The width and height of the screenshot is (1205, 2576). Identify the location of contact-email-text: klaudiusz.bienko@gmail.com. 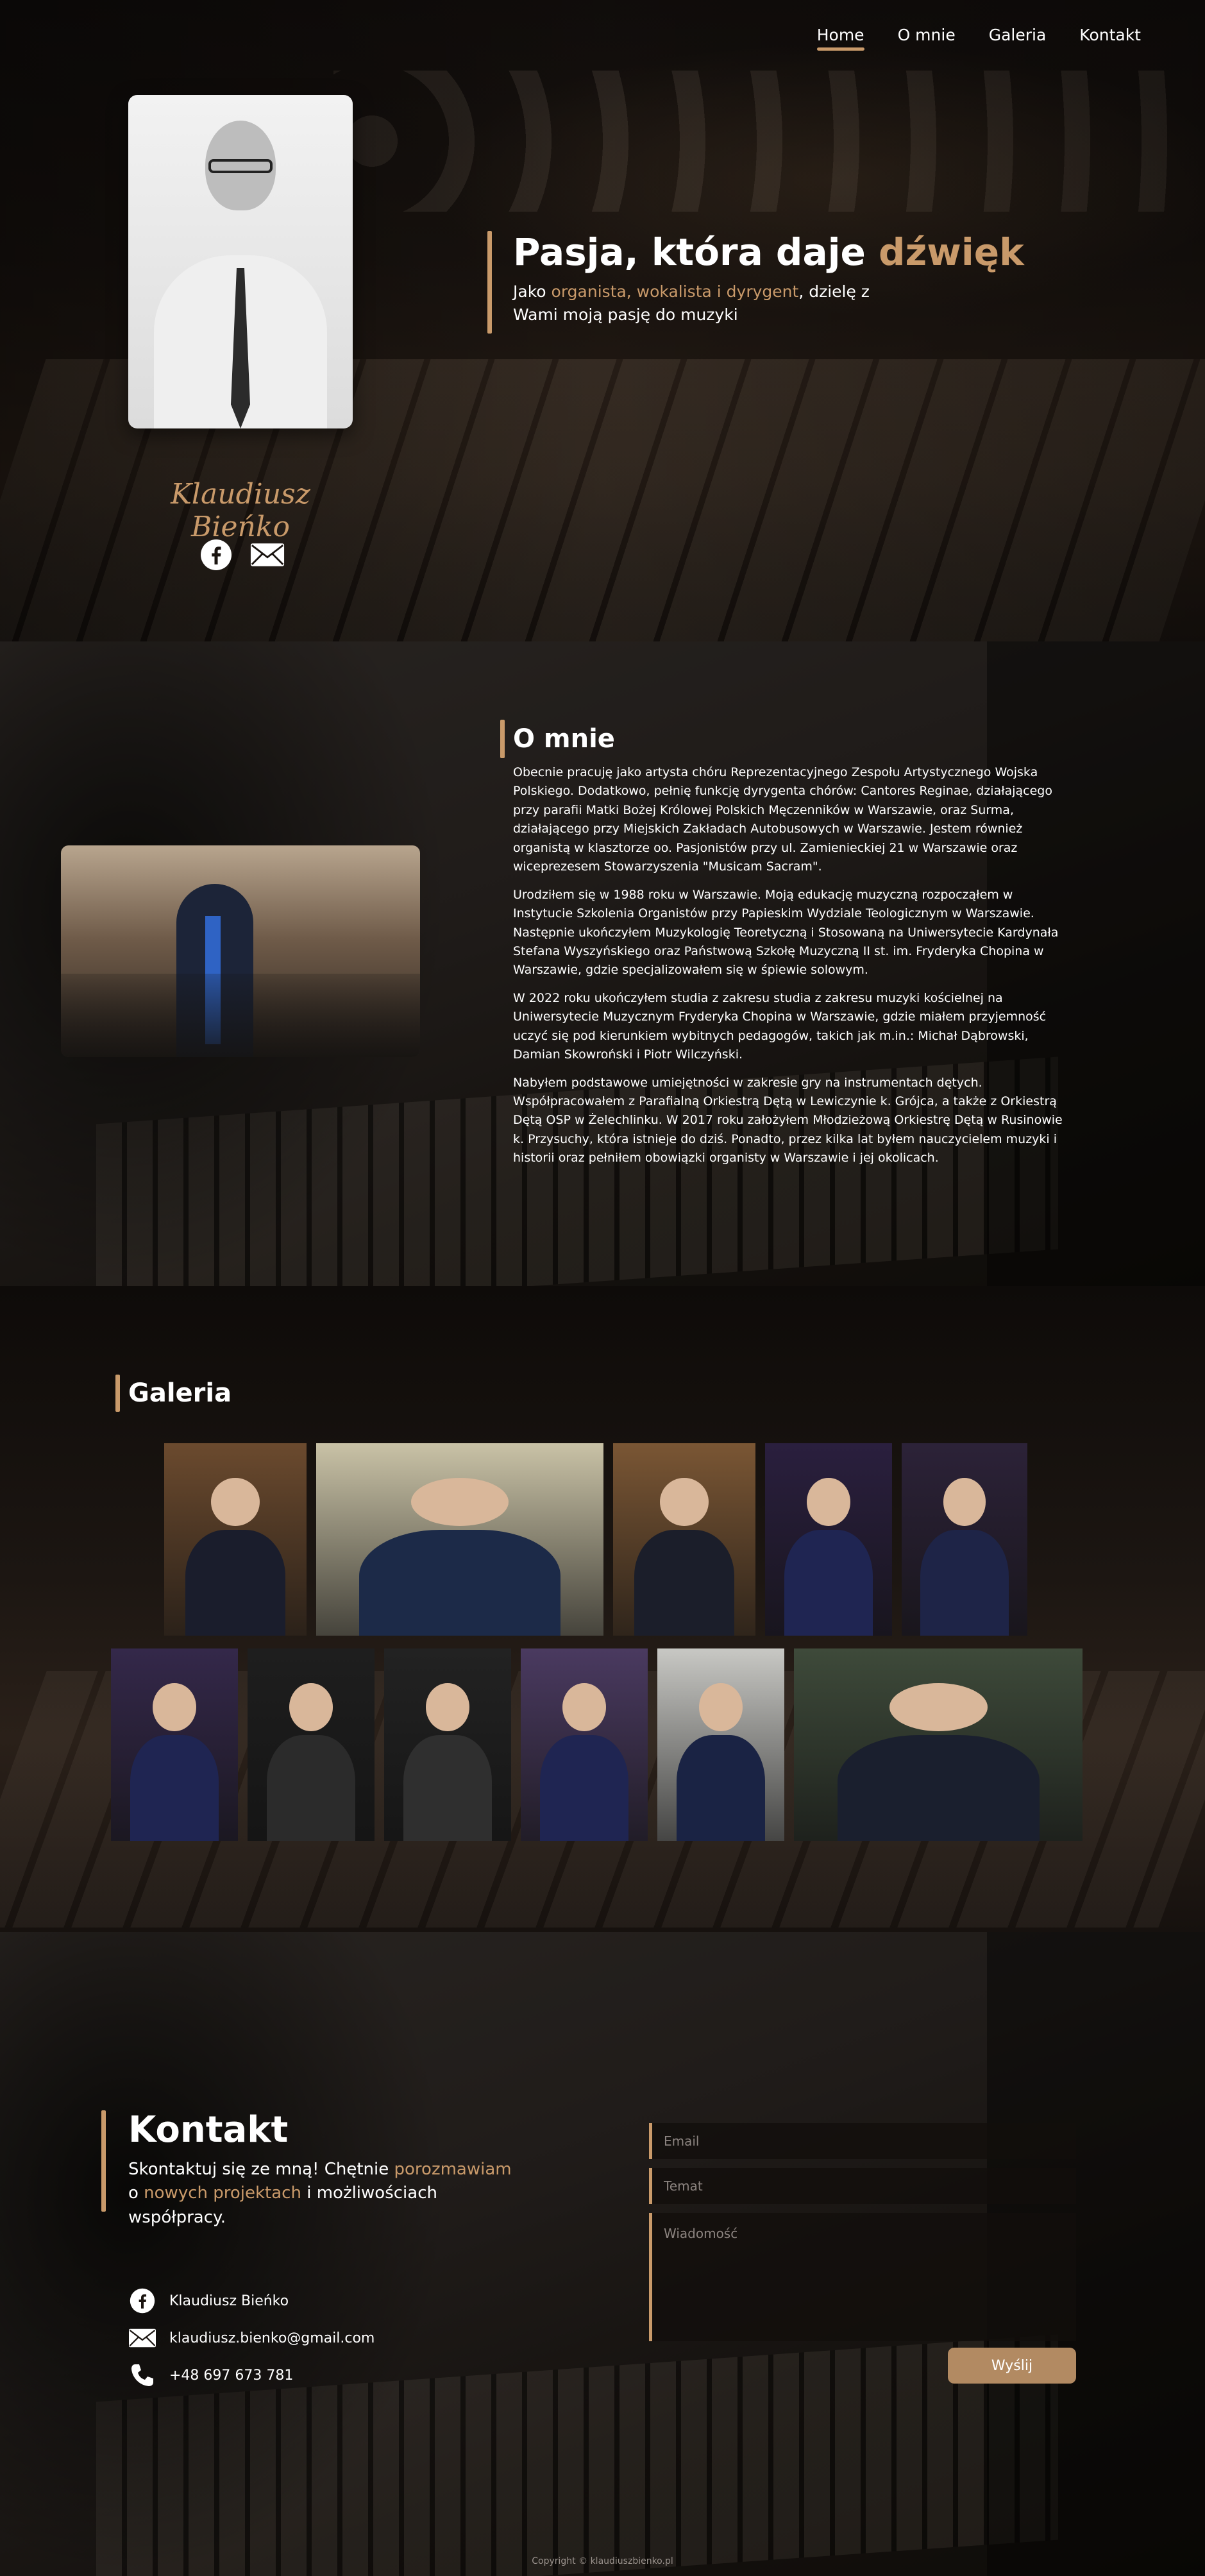
(272, 2338).